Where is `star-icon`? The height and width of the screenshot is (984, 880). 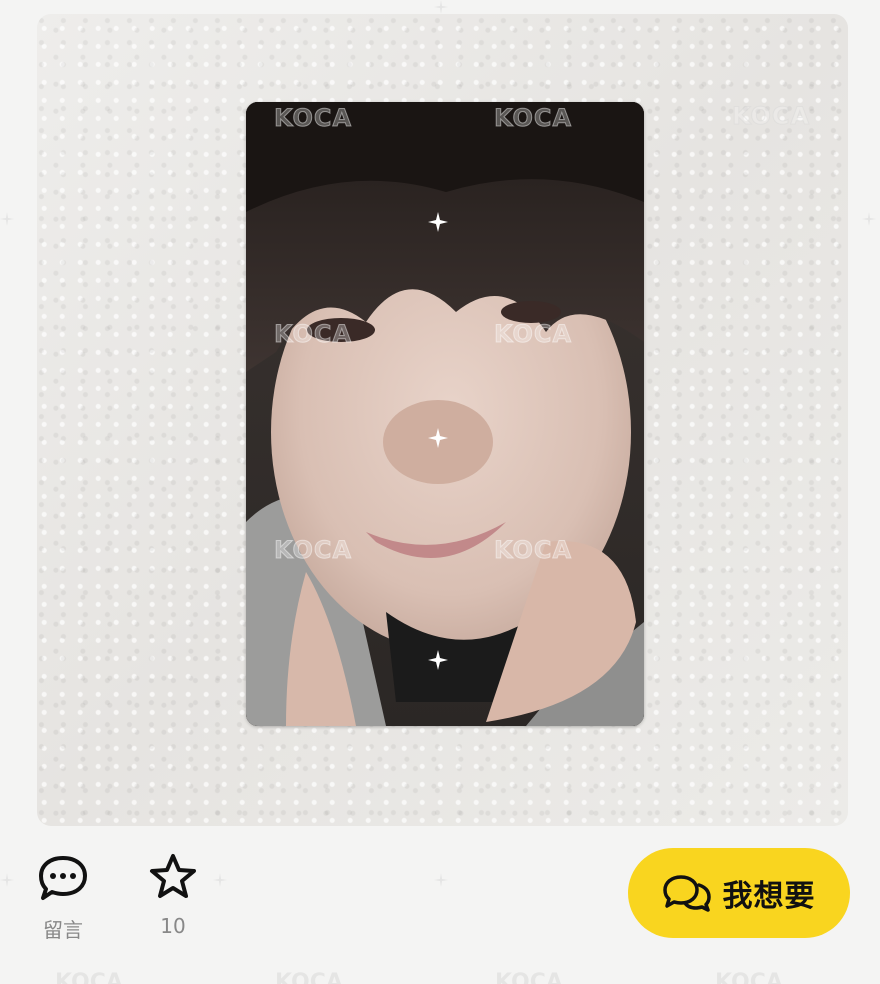 star-icon is located at coordinates (173, 876).